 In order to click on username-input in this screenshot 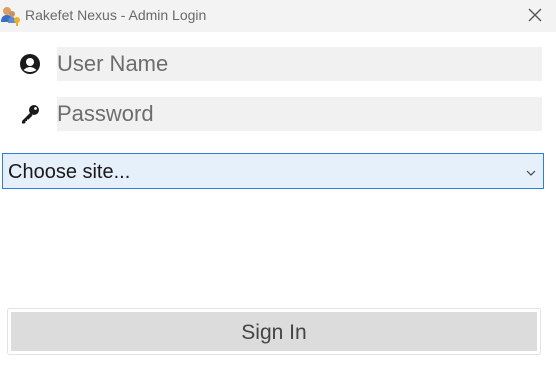, I will do `click(299, 64)`.